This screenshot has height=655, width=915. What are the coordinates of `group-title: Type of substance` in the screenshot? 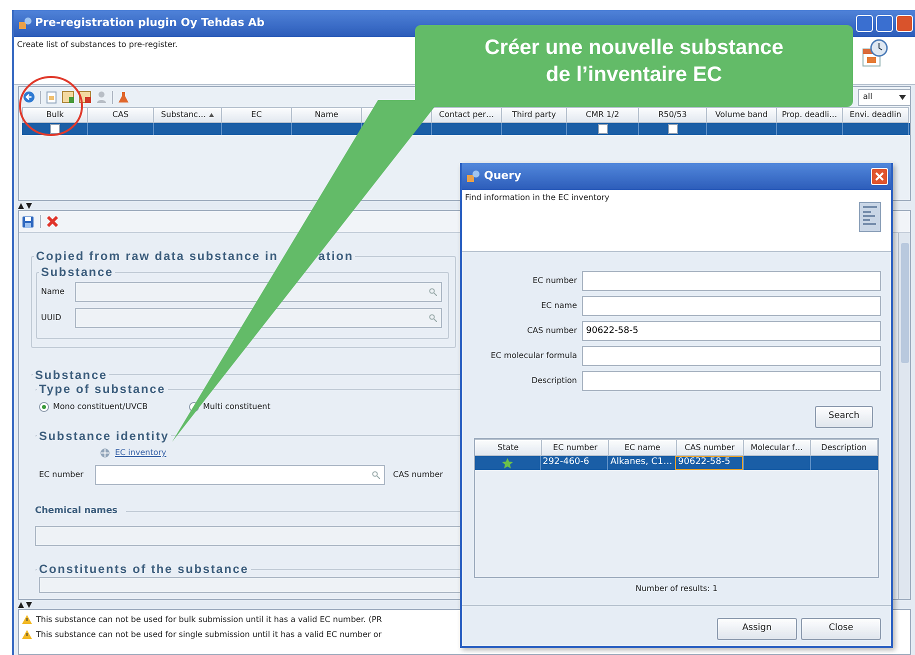 It's located at (102, 389).